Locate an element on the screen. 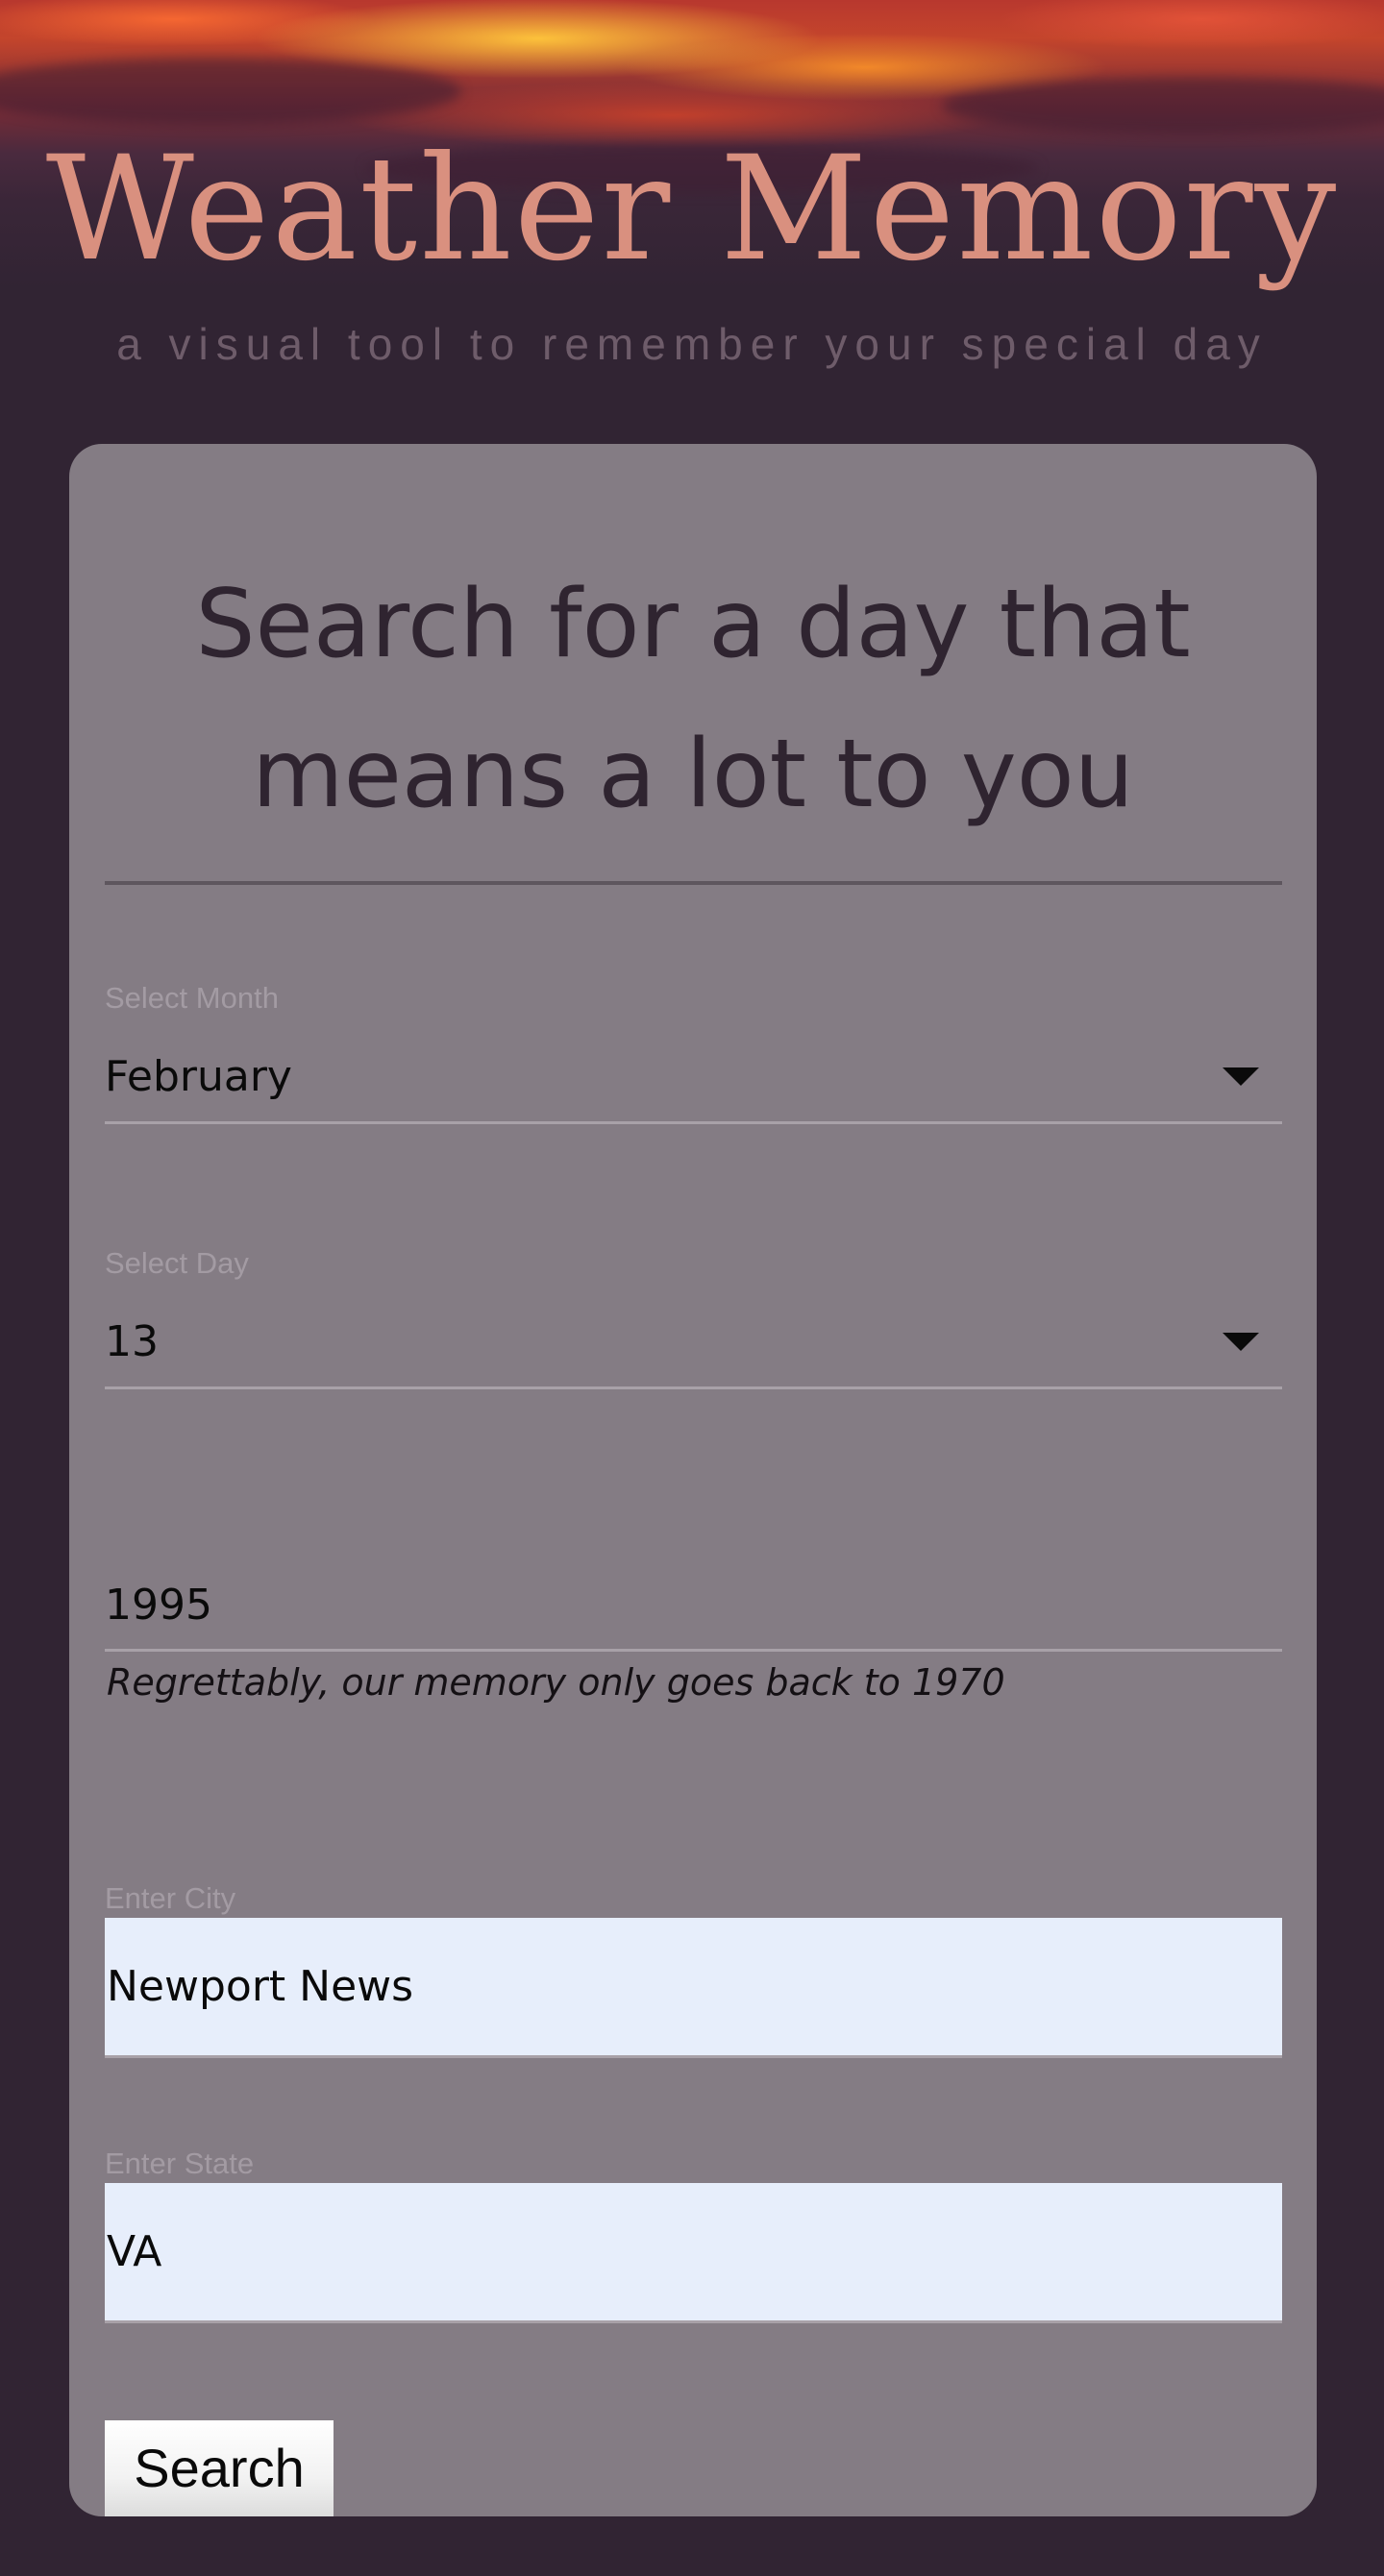  month-select-value: February is located at coordinates (198, 1076).